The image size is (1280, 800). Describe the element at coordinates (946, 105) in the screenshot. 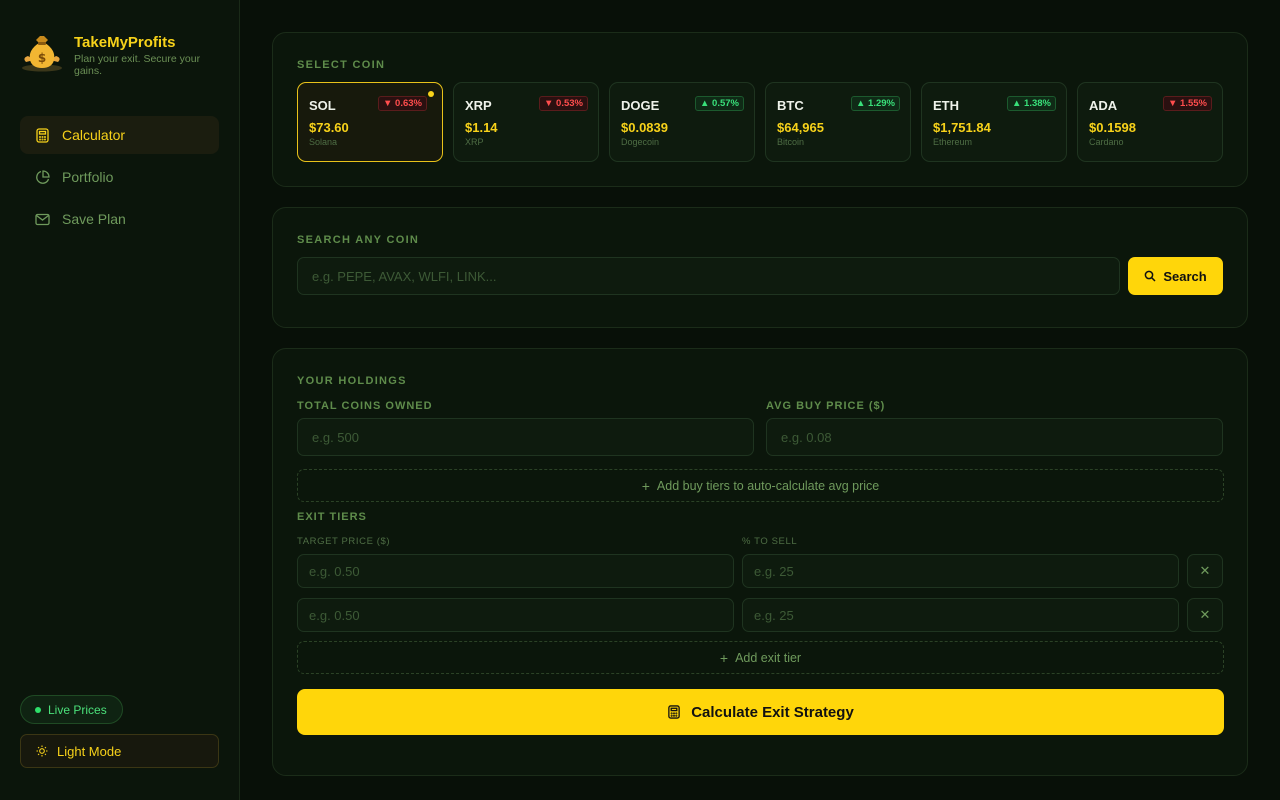

I see `coin-symbol: ETH` at that location.